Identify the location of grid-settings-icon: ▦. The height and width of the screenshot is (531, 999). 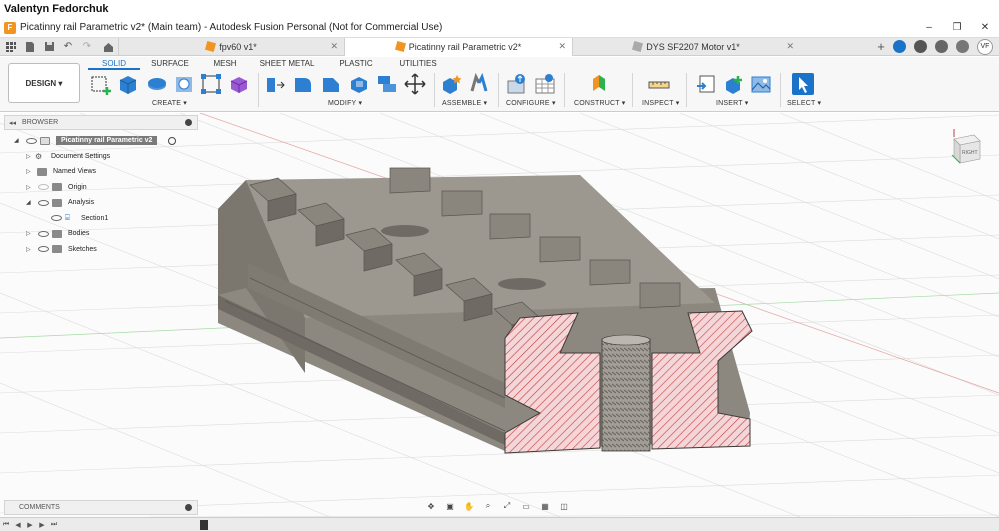
(545, 506).